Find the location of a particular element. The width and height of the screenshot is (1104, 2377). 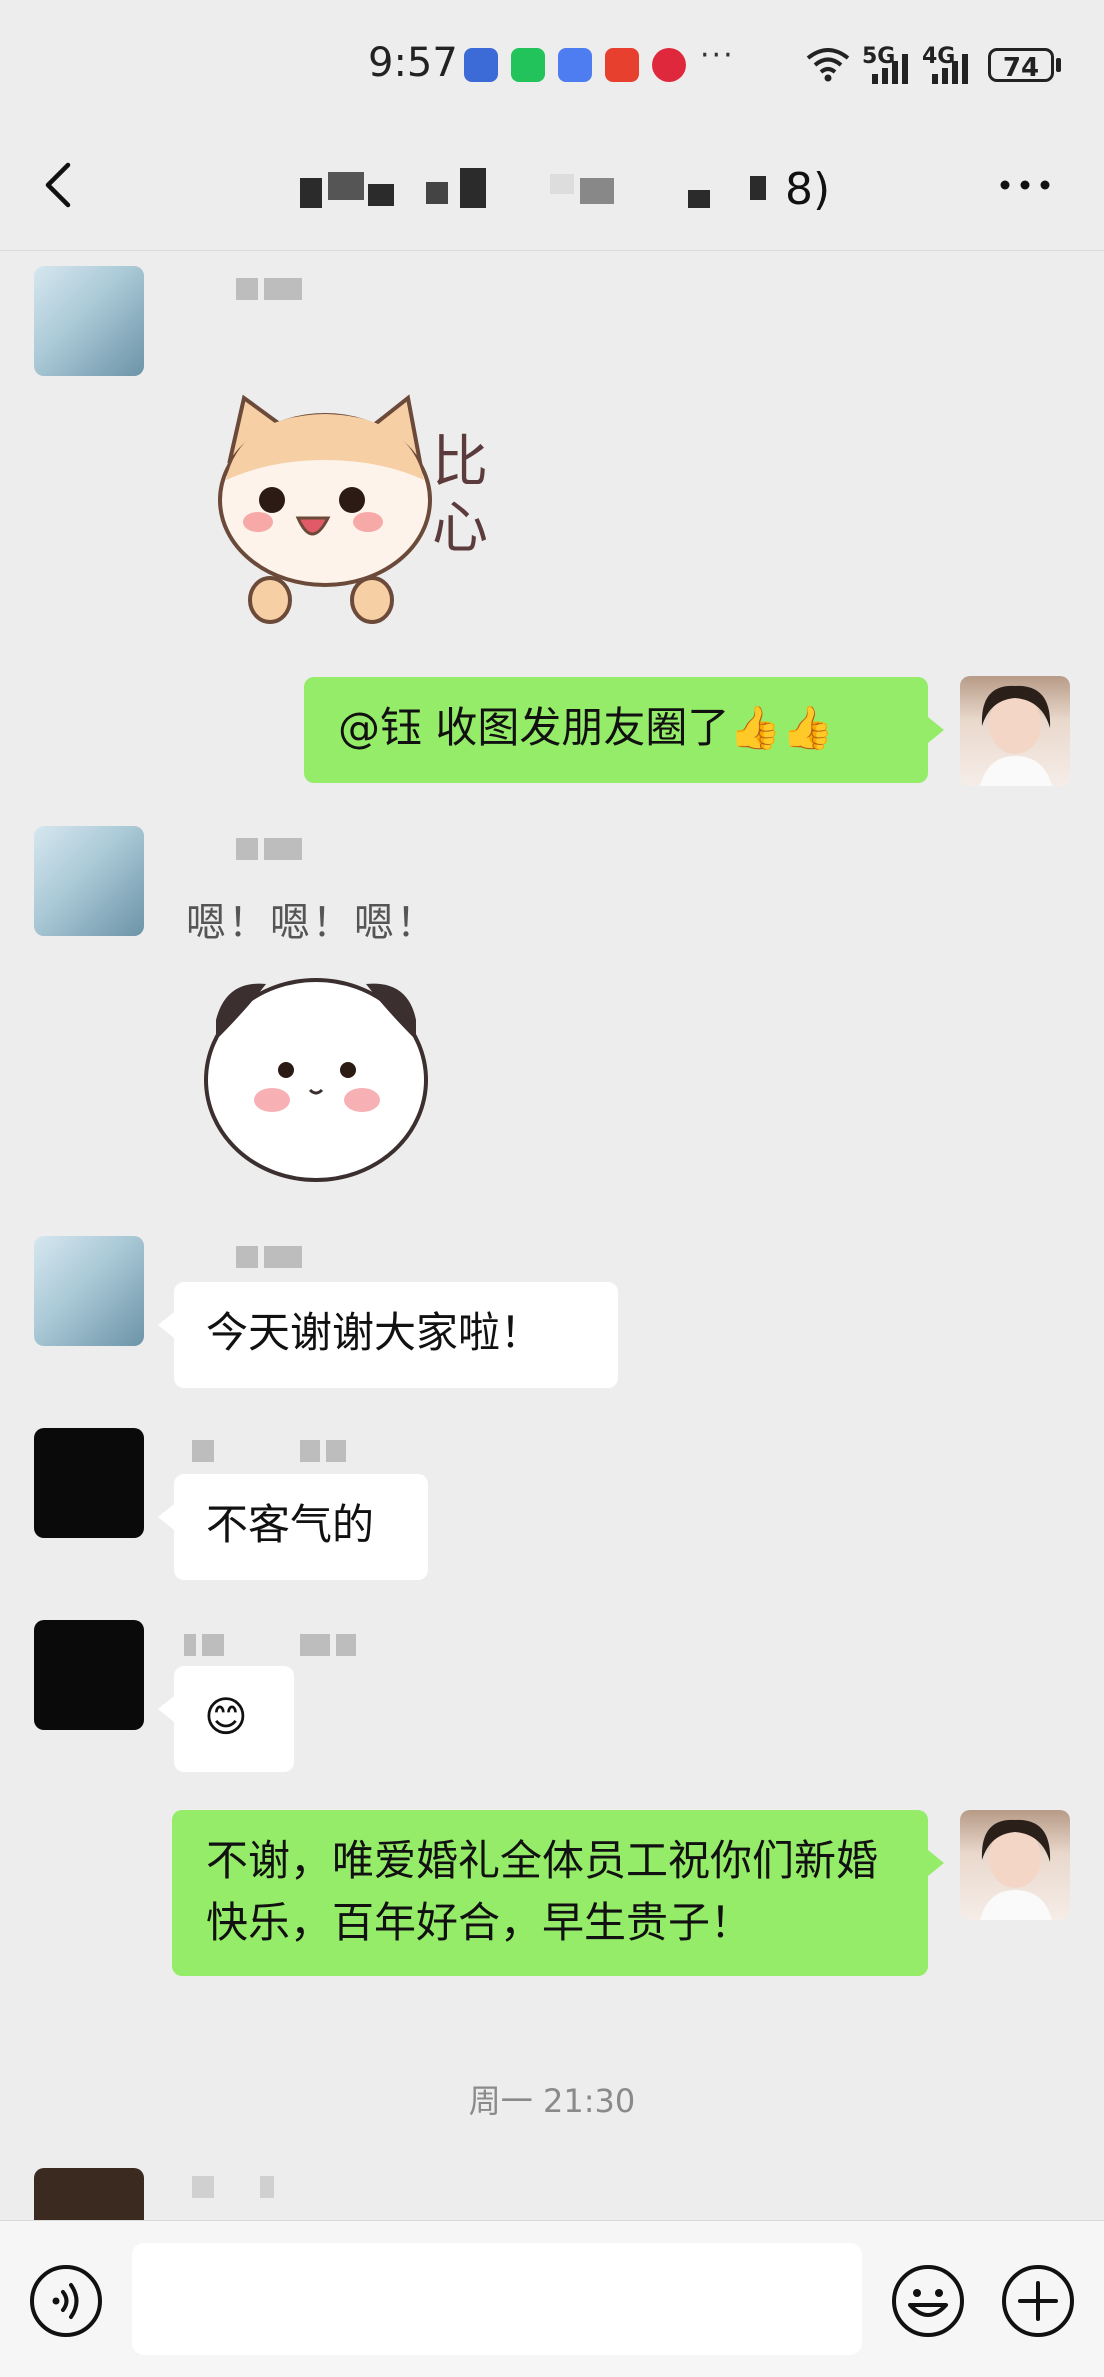

input-bar is located at coordinates (552, 2298).